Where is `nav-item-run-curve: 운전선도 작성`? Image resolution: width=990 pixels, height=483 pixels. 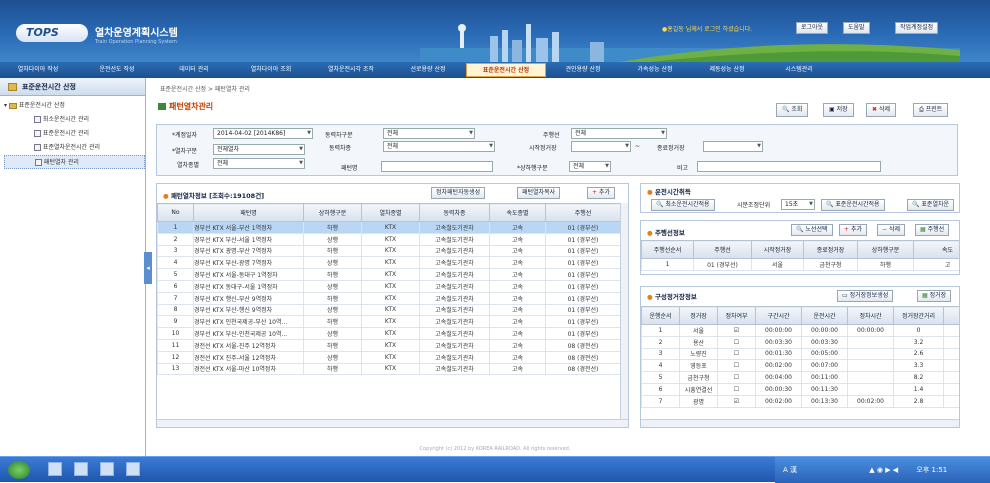 nav-item-run-curve: 운전선도 작성 is located at coordinates (117, 70).